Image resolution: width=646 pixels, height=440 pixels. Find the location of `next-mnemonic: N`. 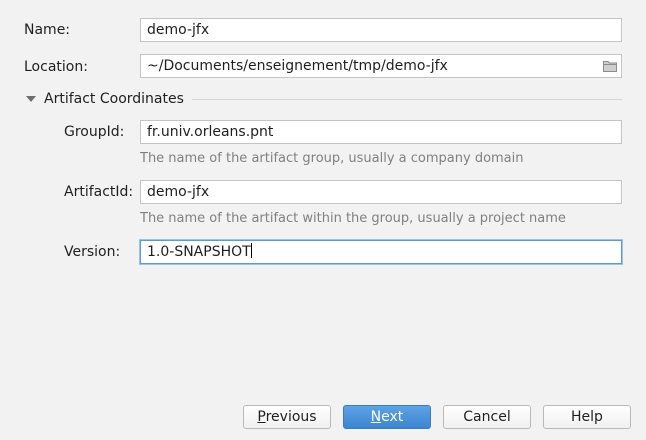

next-mnemonic: N is located at coordinates (376, 417).